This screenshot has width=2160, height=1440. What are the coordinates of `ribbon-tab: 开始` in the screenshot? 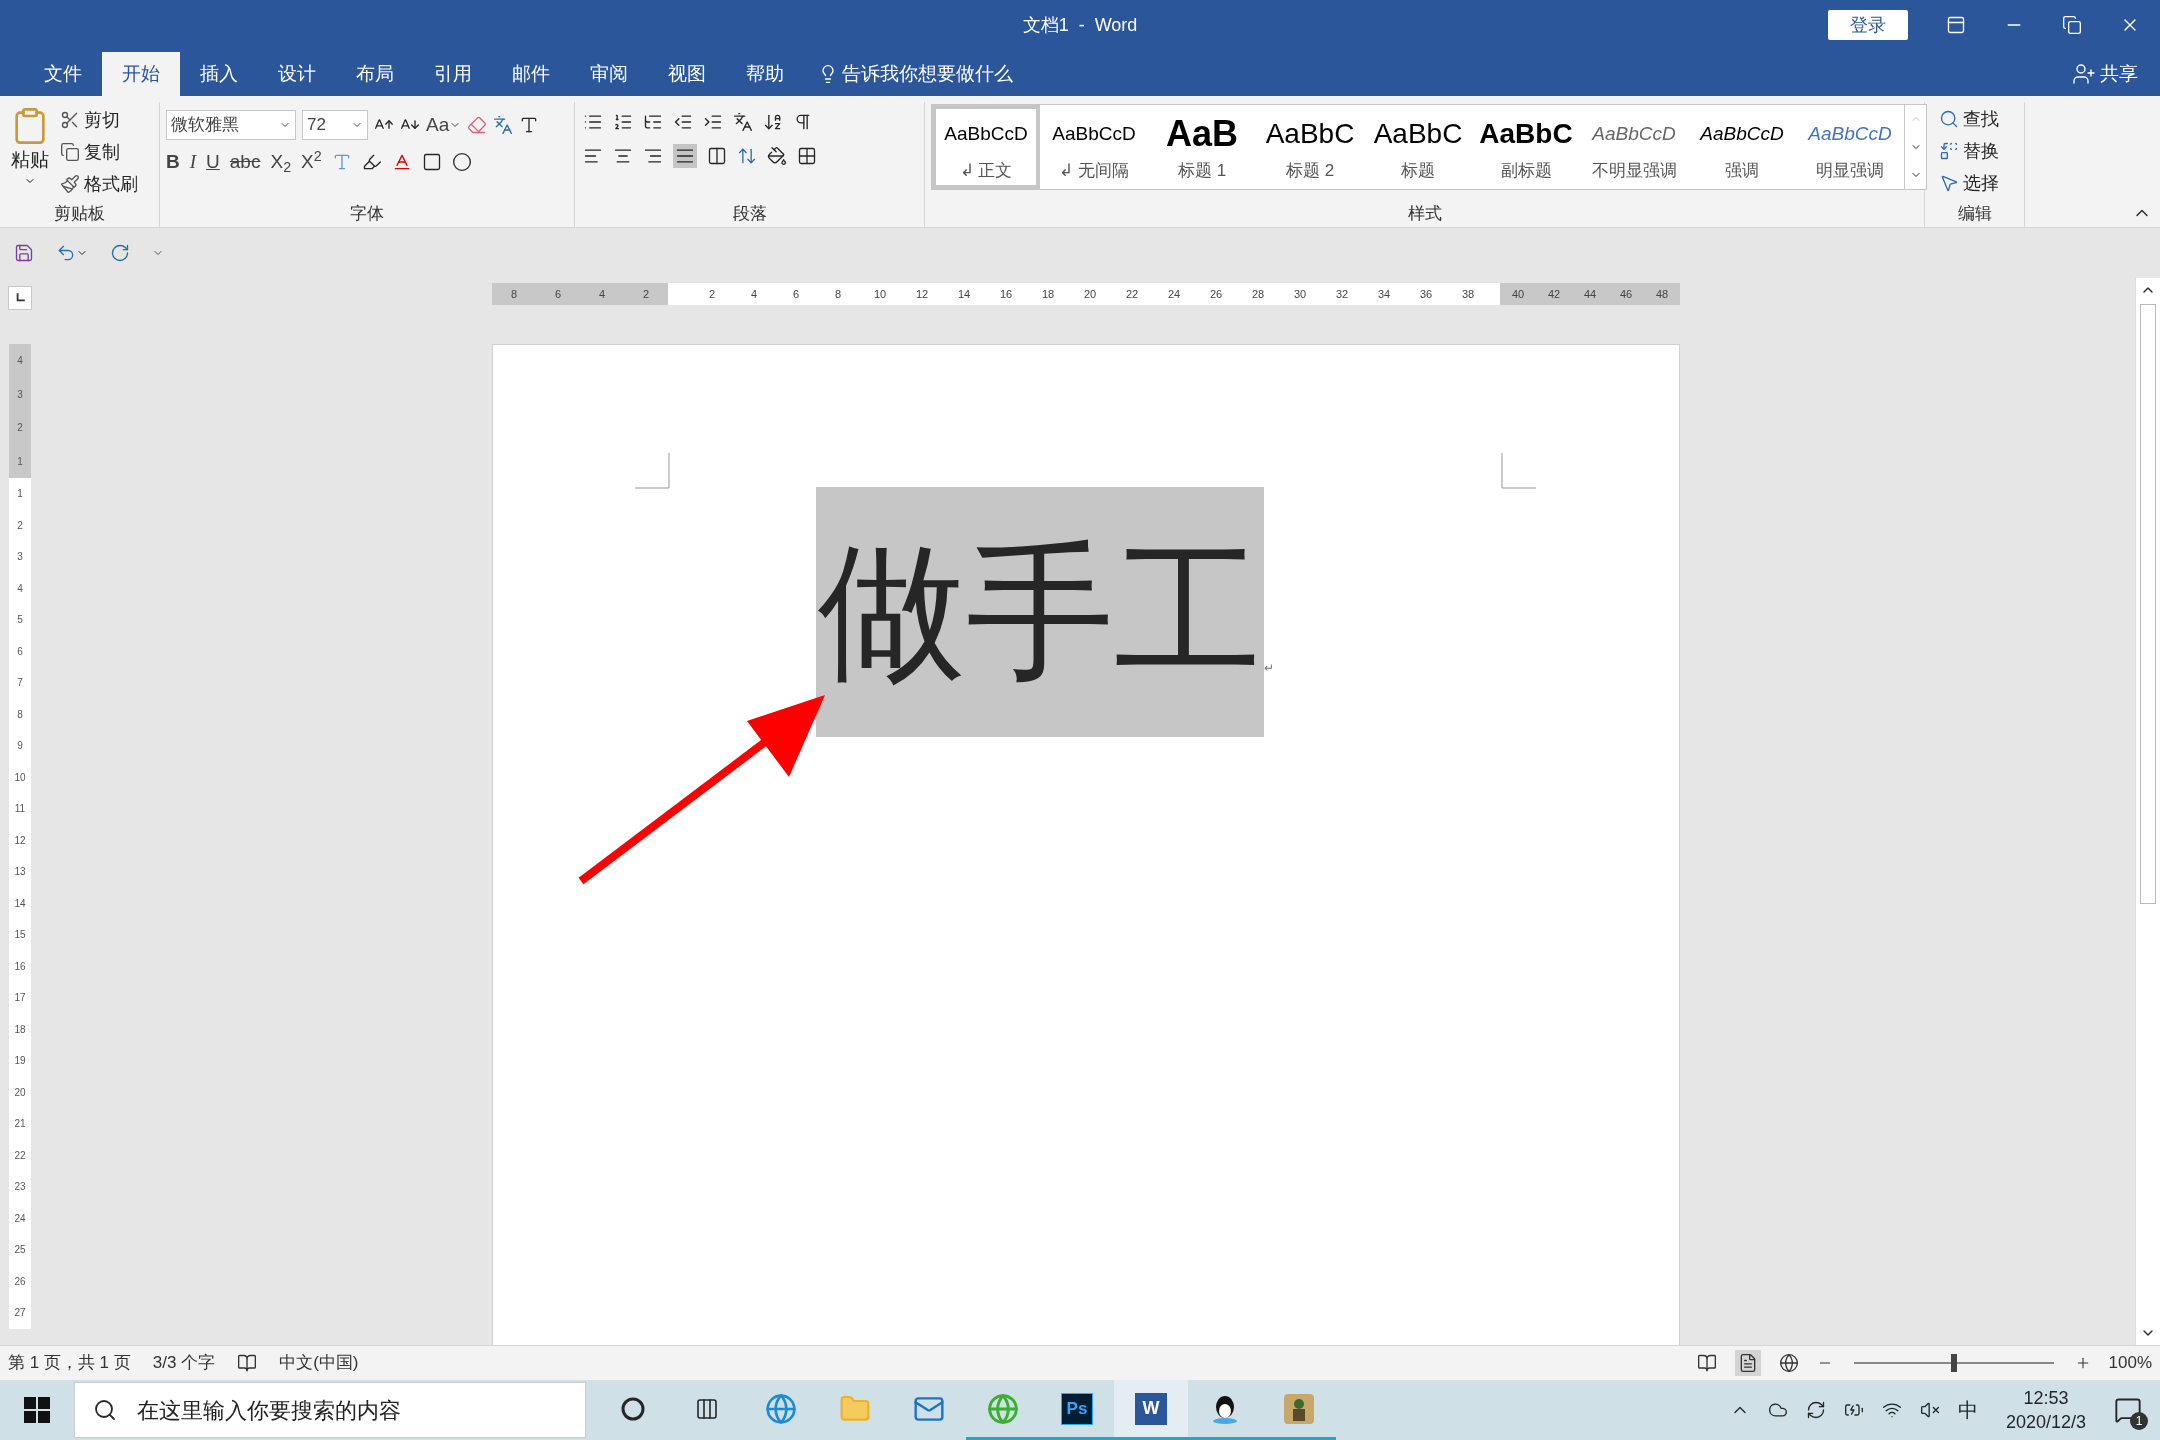 It's located at (141, 74).